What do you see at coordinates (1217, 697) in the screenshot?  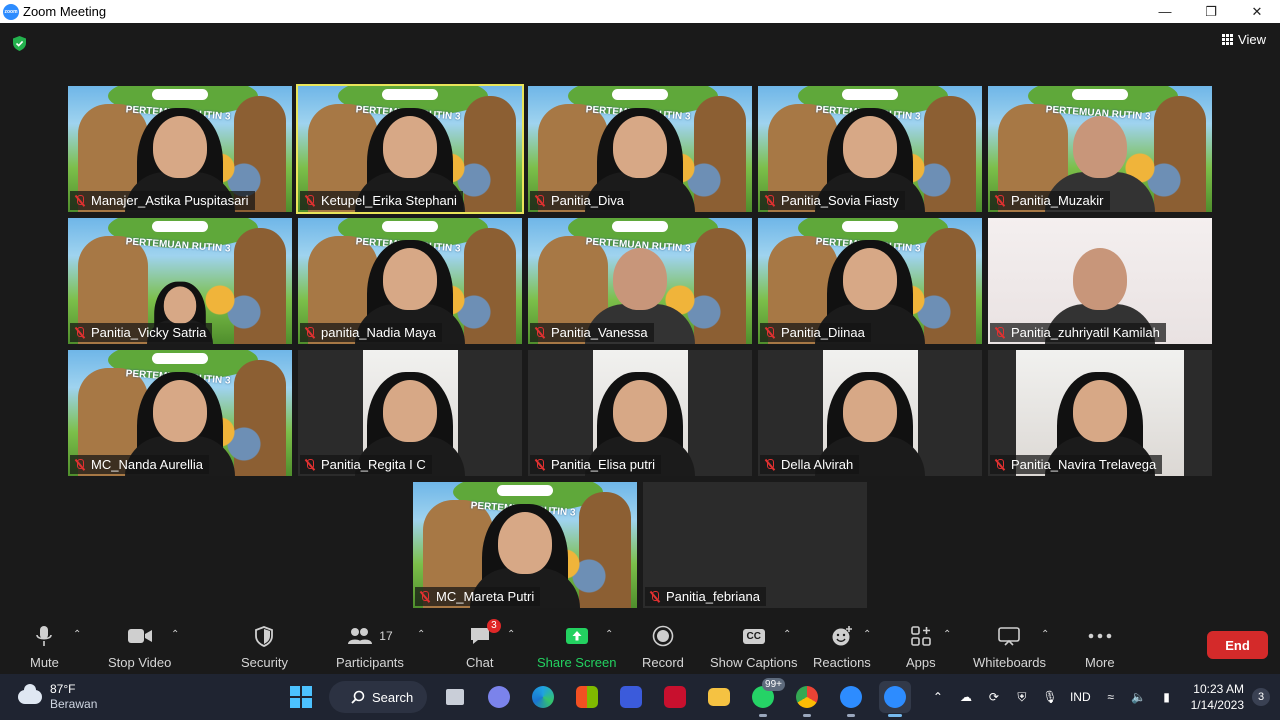 I see `taskbar-clock: 10:23 AM 1/14/2023` at bounding box center [1217, 697].